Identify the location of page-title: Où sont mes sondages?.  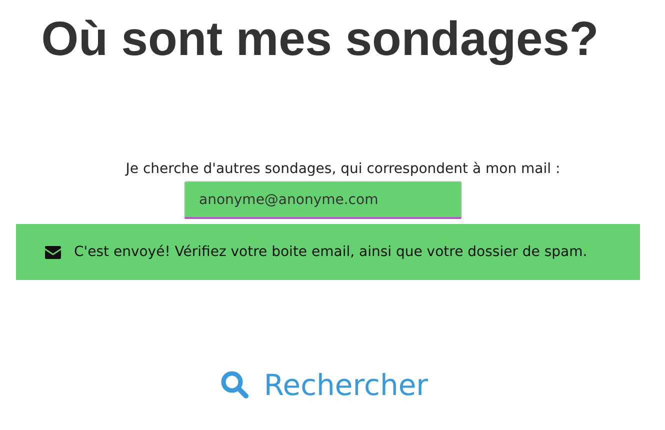
(320, 40).